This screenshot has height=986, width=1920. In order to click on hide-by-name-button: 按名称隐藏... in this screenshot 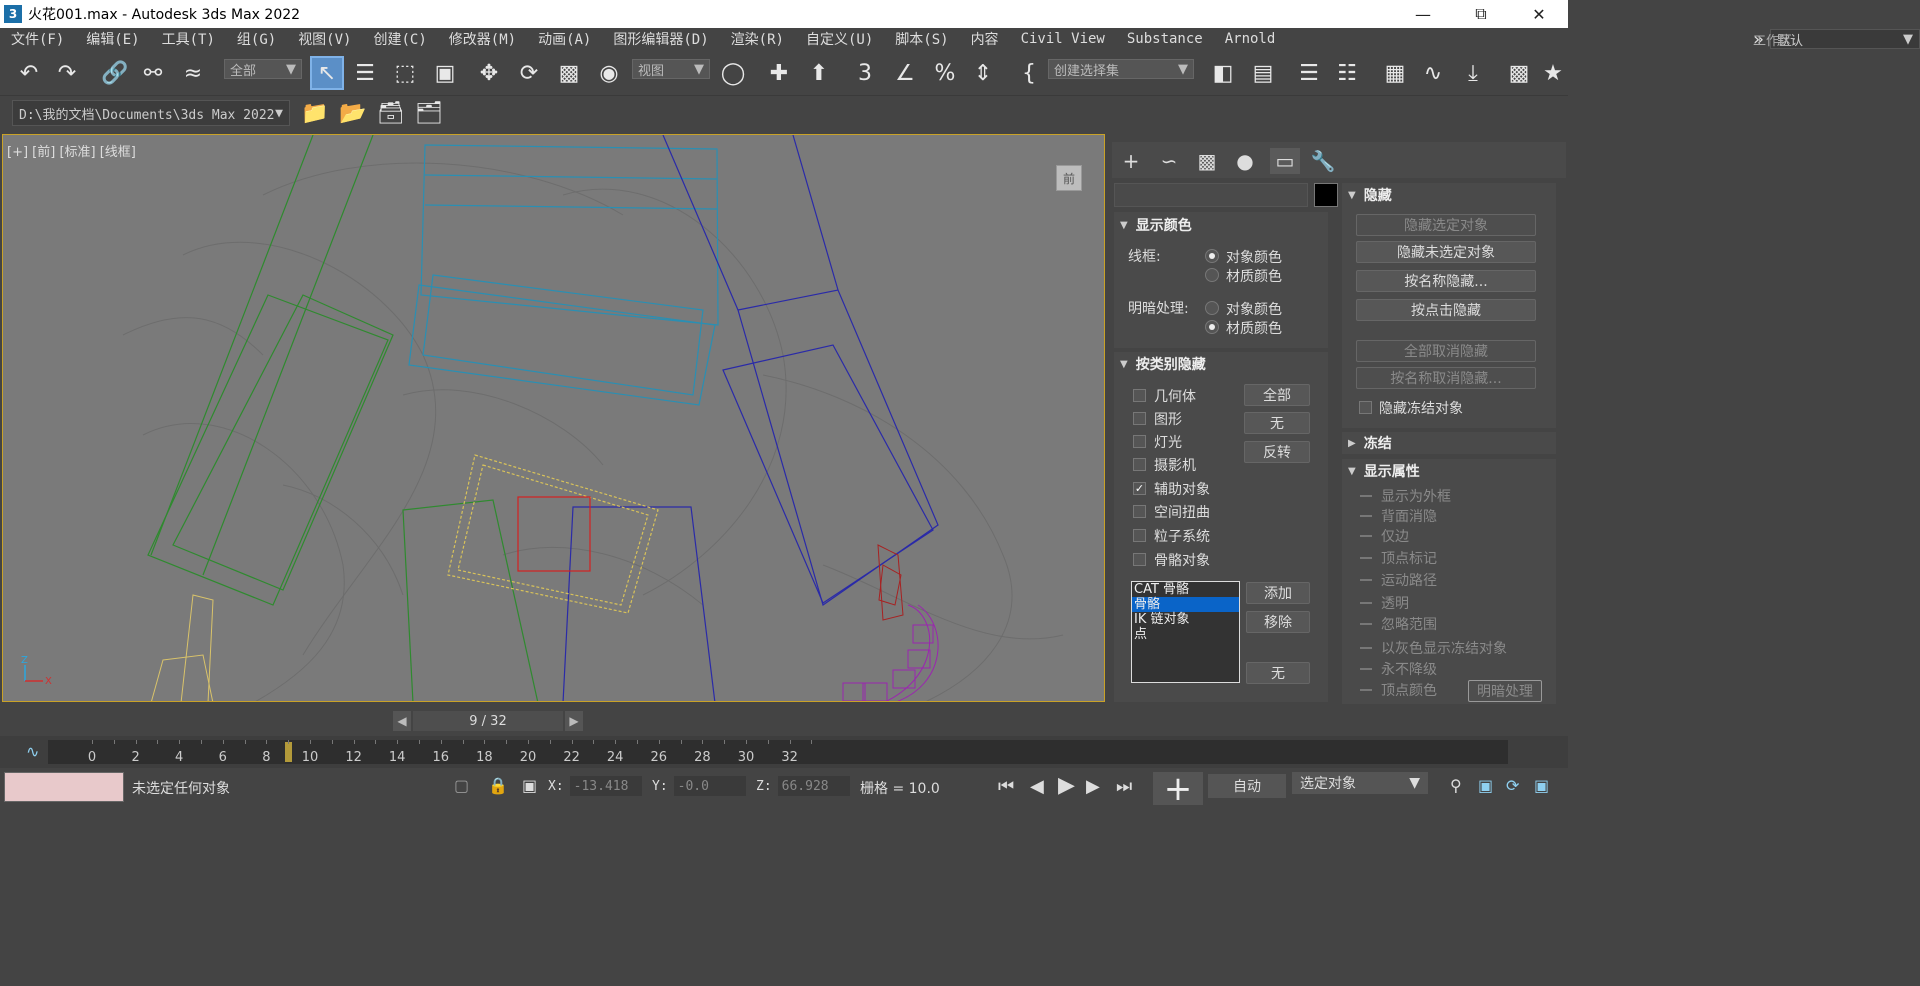, I will do `click(1446, 281)`.